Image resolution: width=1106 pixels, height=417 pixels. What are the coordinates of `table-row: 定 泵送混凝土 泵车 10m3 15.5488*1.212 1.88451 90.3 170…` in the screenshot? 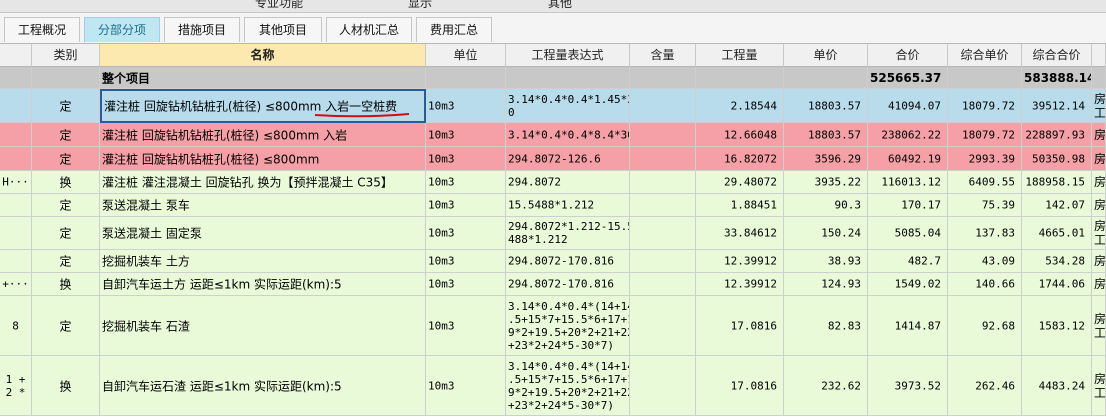 It's located at (553, 205).